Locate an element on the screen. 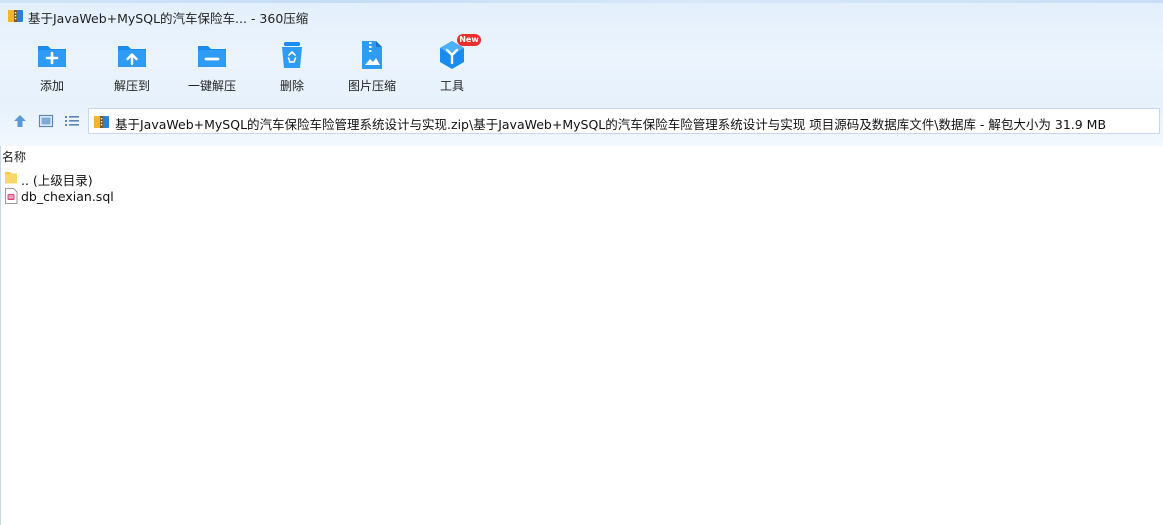 This screenshot has width=1163, height=525. tools-button: 工具 is located at coordinates (452, 66).